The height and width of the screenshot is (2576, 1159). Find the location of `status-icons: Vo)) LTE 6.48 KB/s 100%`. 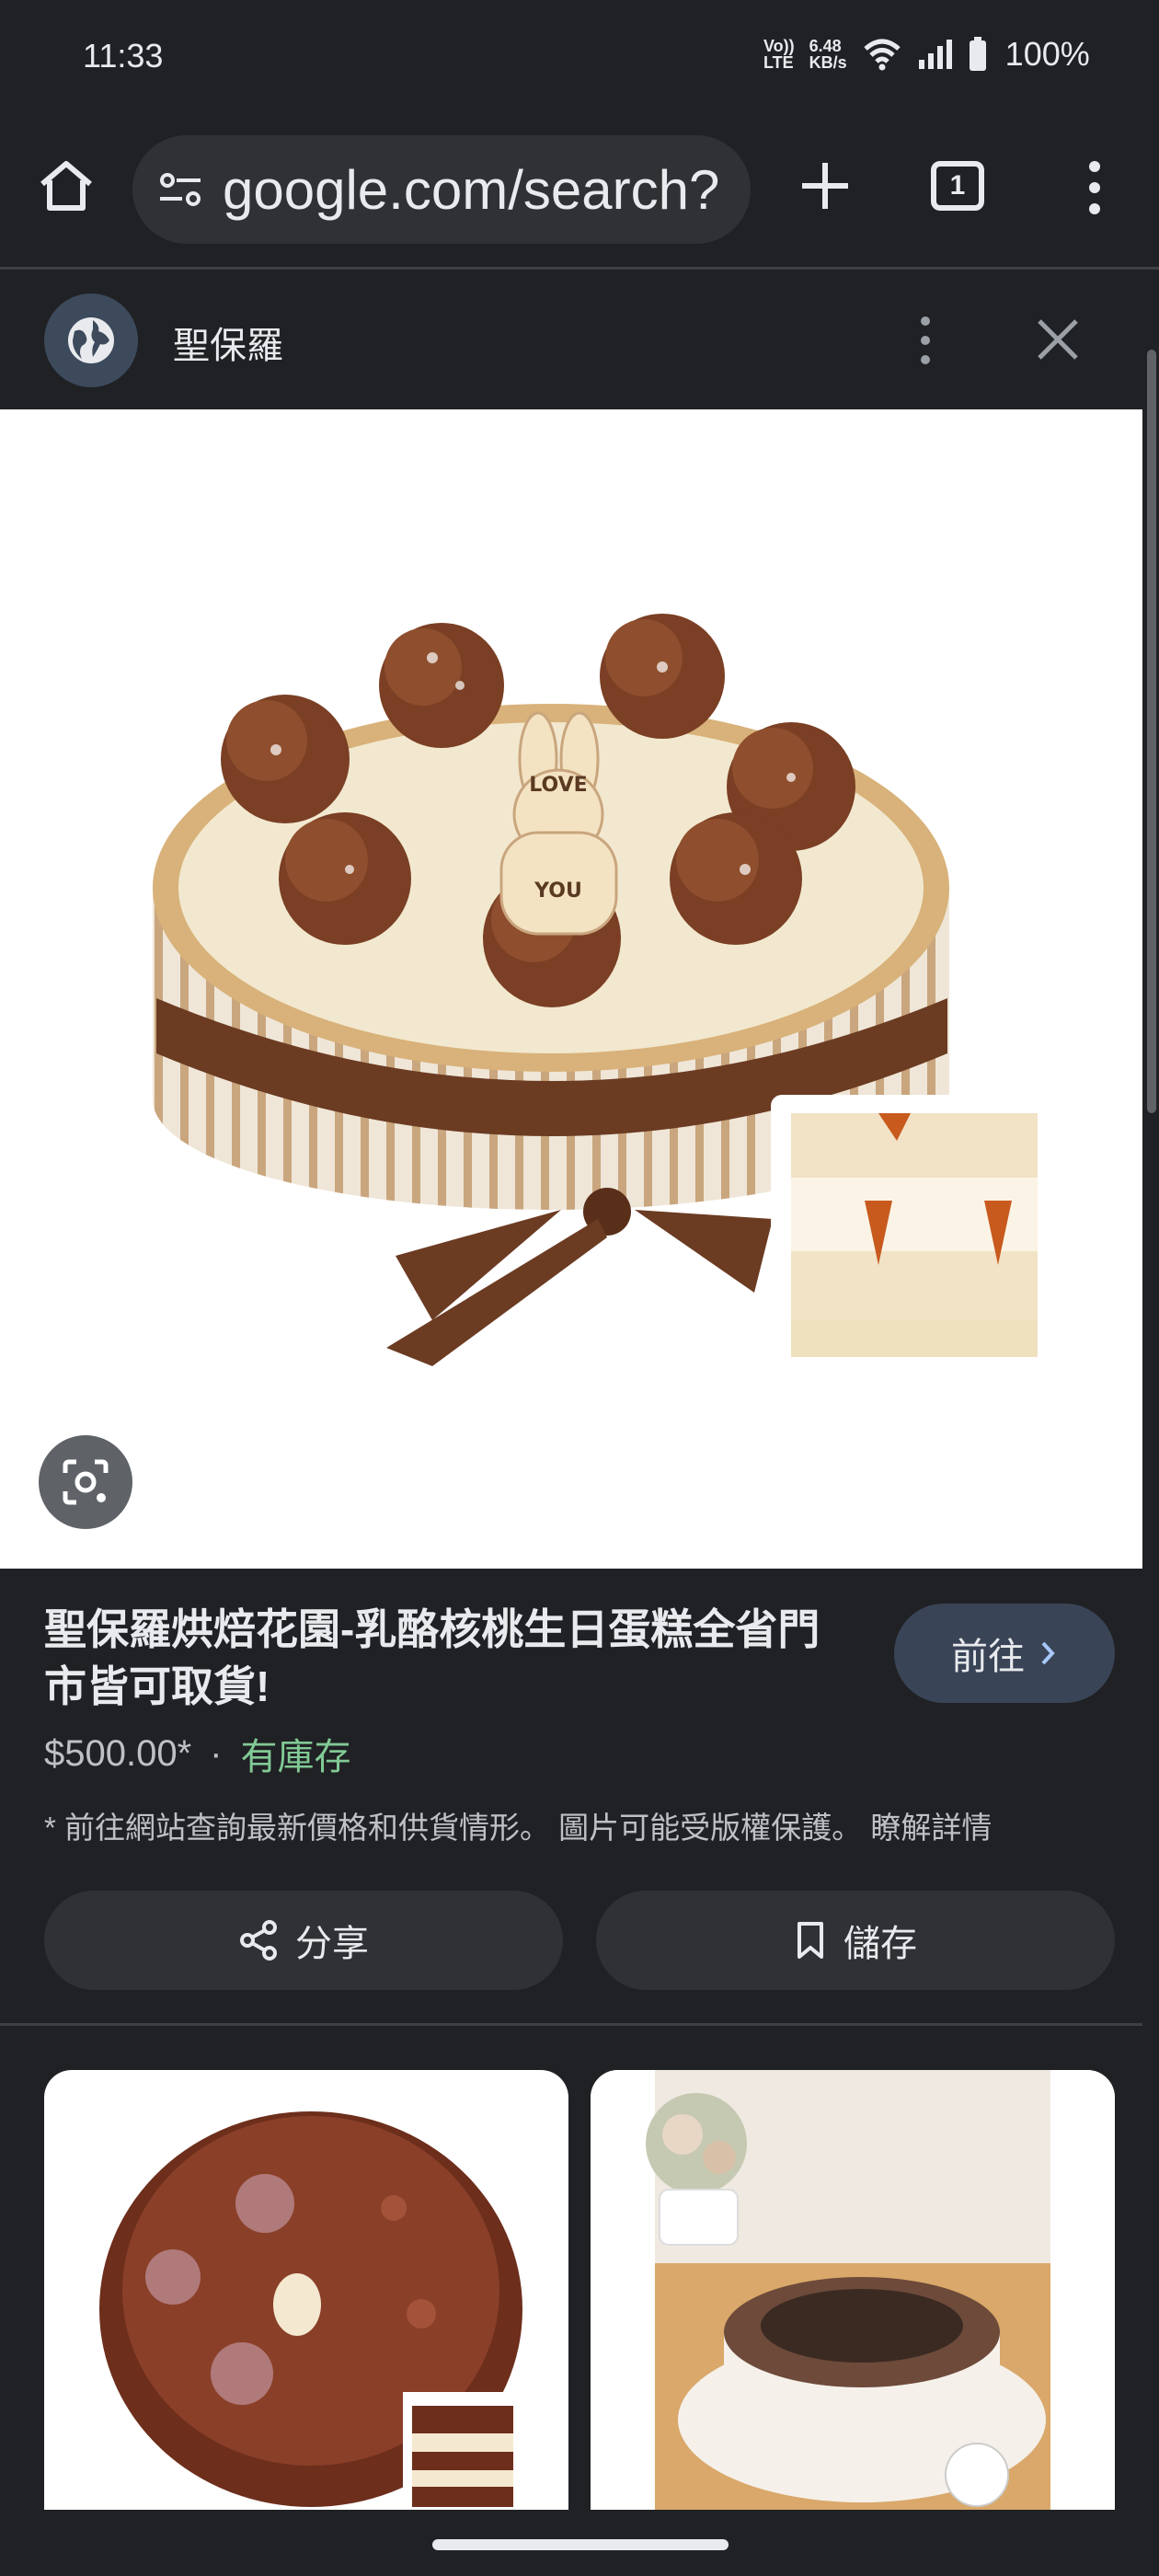

status-icons: Vo)) LTE 6.48 KB/s 100% is located at coordinates (926, 54).